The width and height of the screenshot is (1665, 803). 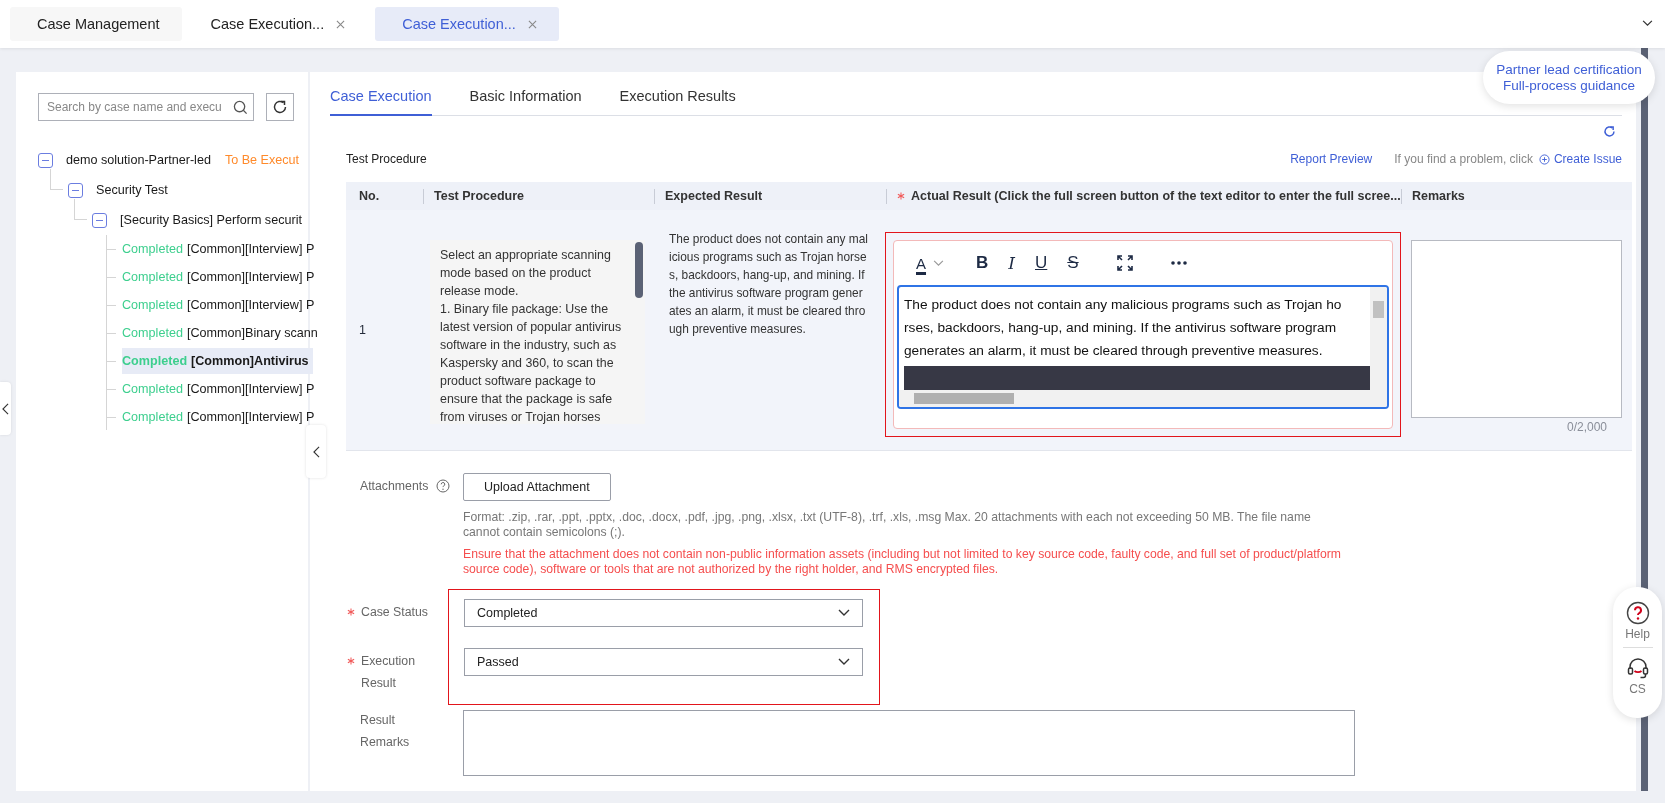 I want to click on more-icon, so click(x=1178, y=263).